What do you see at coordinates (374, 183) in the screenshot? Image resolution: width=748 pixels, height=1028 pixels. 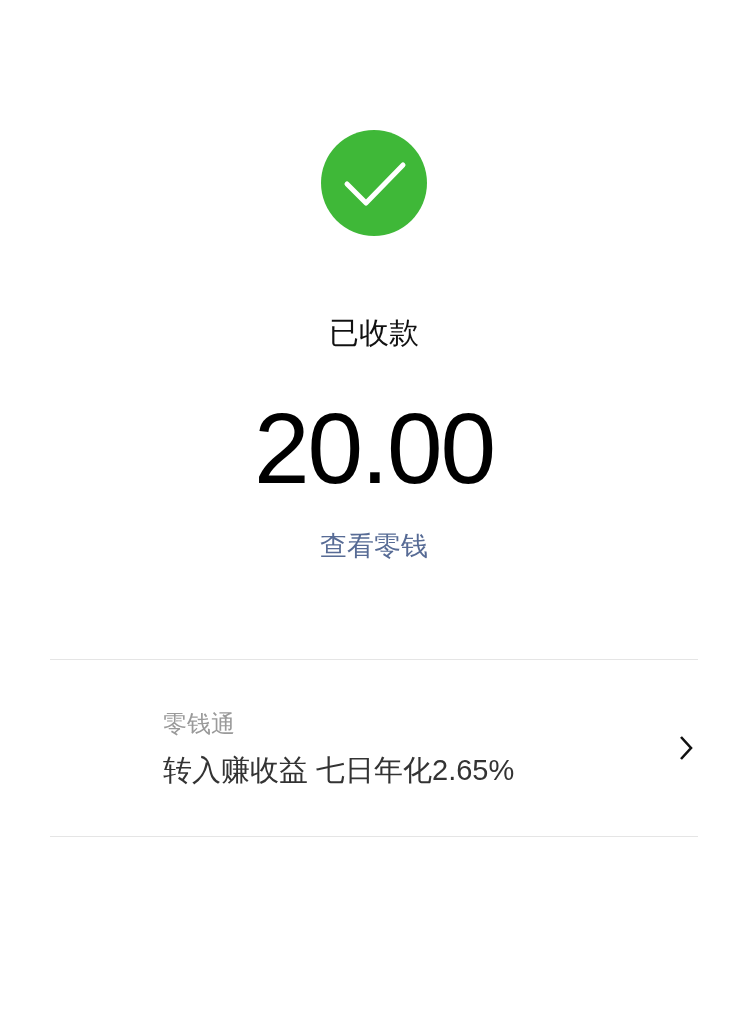 I see `success-check-icon` at bounding box center [374, 183].